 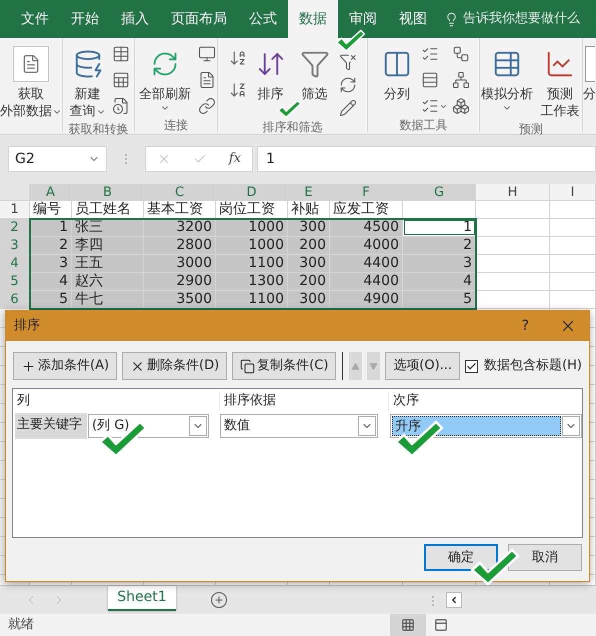 I want to click on group-label: 连接, so click(x=176, y=125).